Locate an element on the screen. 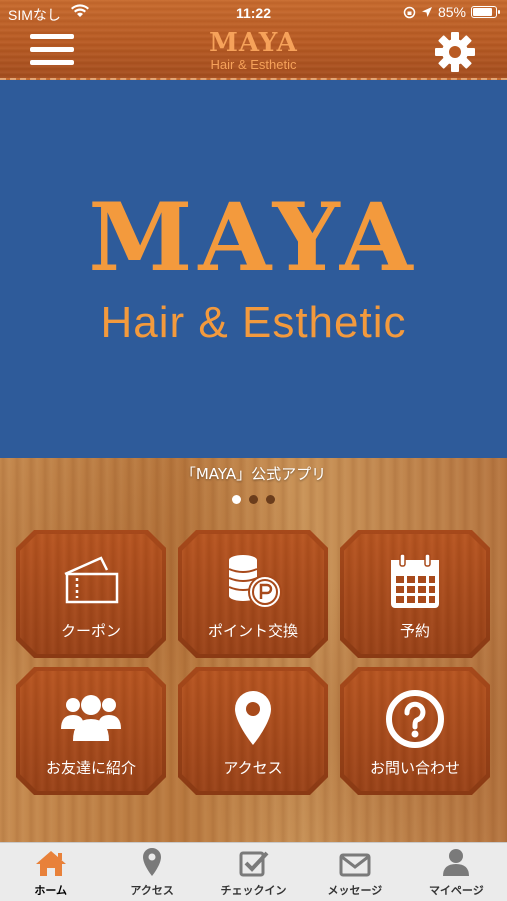 This screenshot has height=901, width=507. tab-label: アクセス is located at coordinates (152, 890).